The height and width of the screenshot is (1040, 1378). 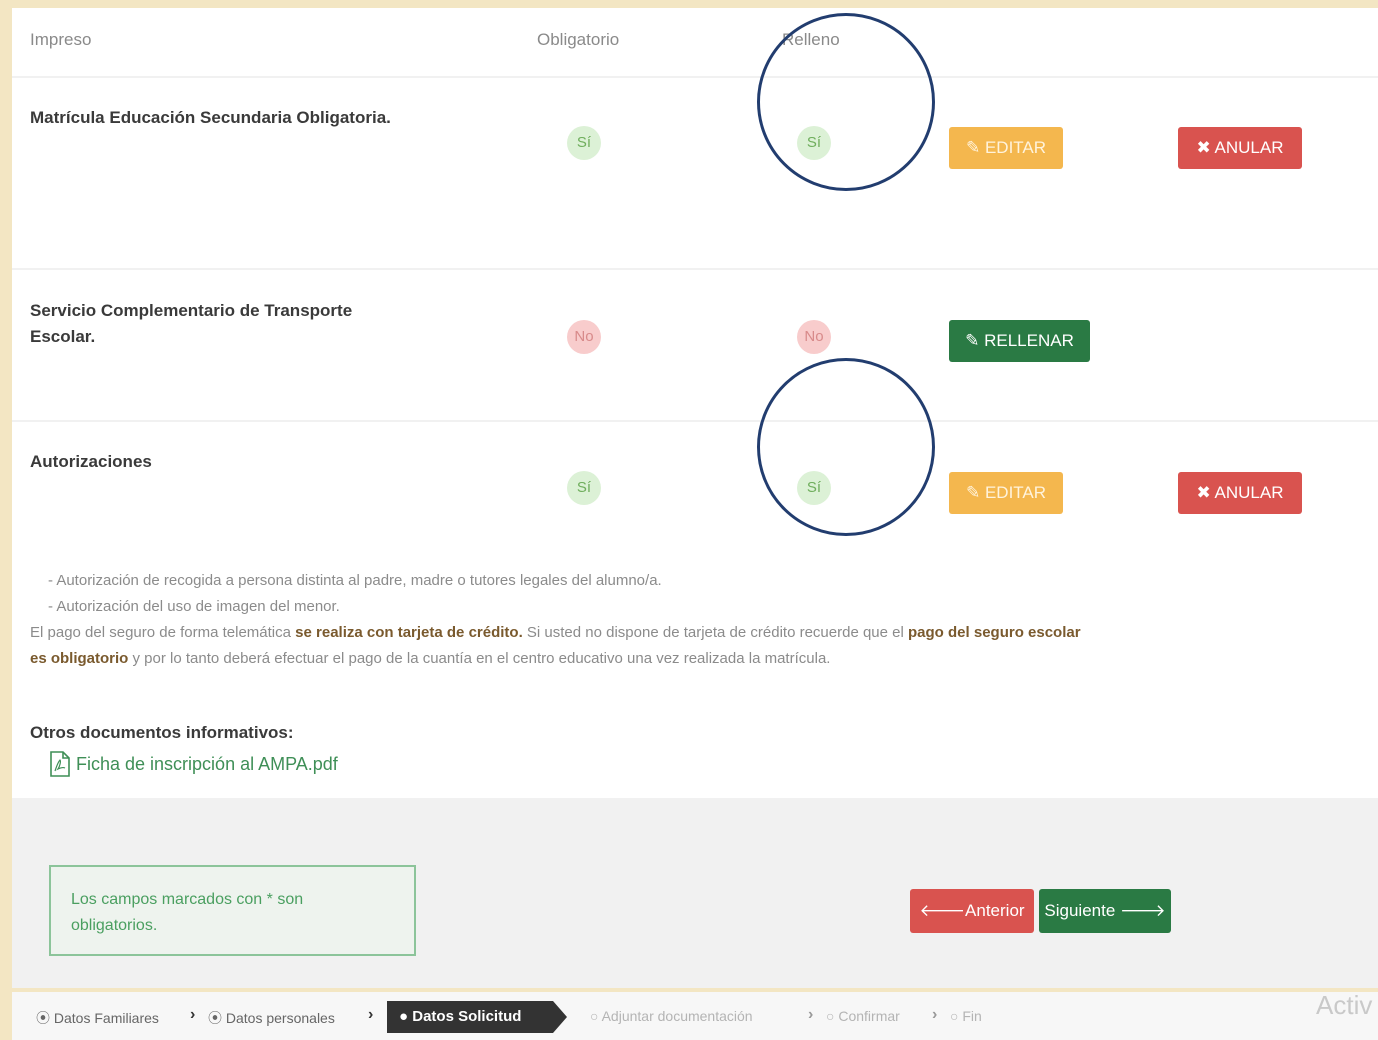 What do you see at coordinates (470, 1017) in the screenshot?
I see `step-datos-solicitud: ● Datos Solicitud` at bounding box center [470, 1017].